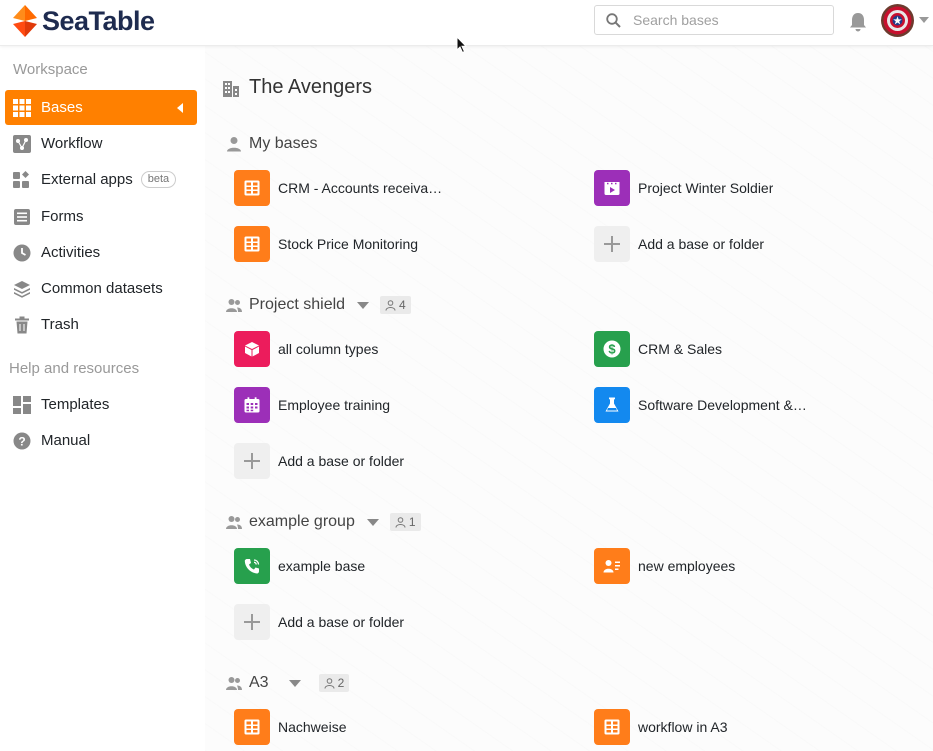 The height and width of the screenshot is (751, 933). Describe the element at coordinates (71, 252) in the screenshot. I see `sidebar-item-label: Activities` at that location.